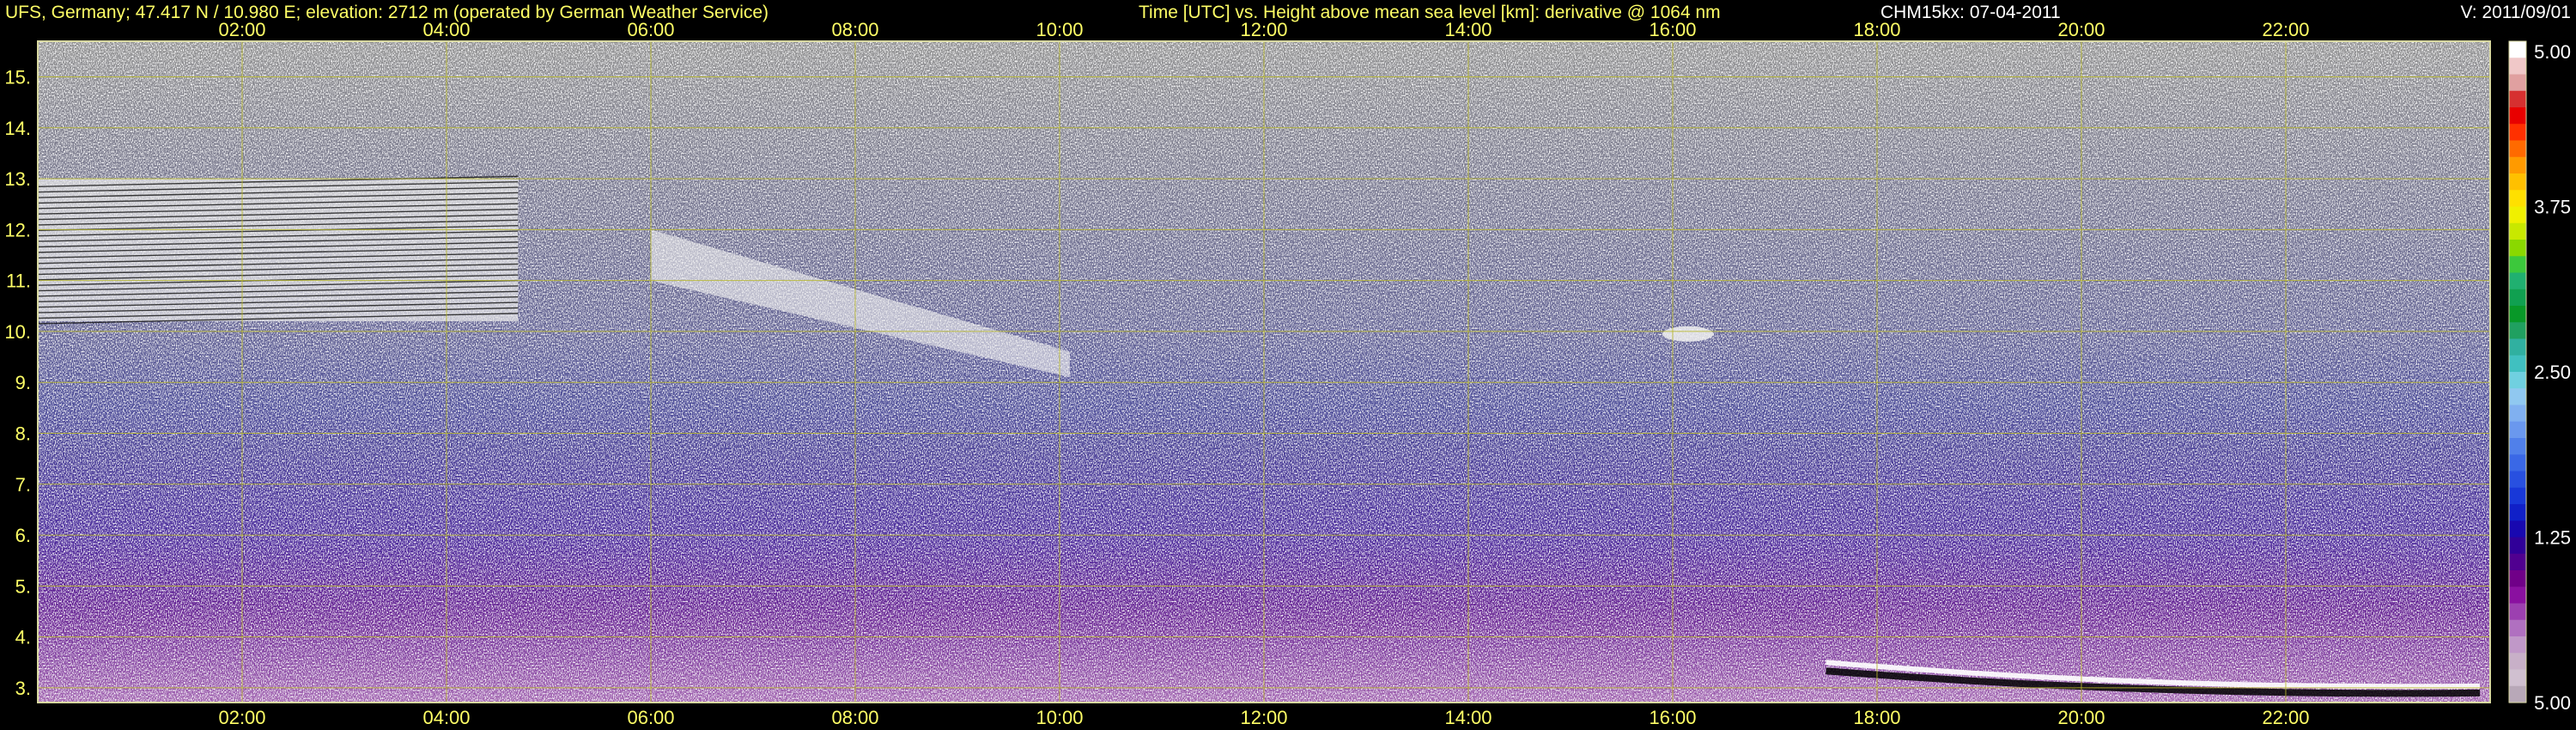 The width and height of the screenshot is (2576, 730). I want to click on x-tick-label-bottom: 02:00, so click(241, 717).